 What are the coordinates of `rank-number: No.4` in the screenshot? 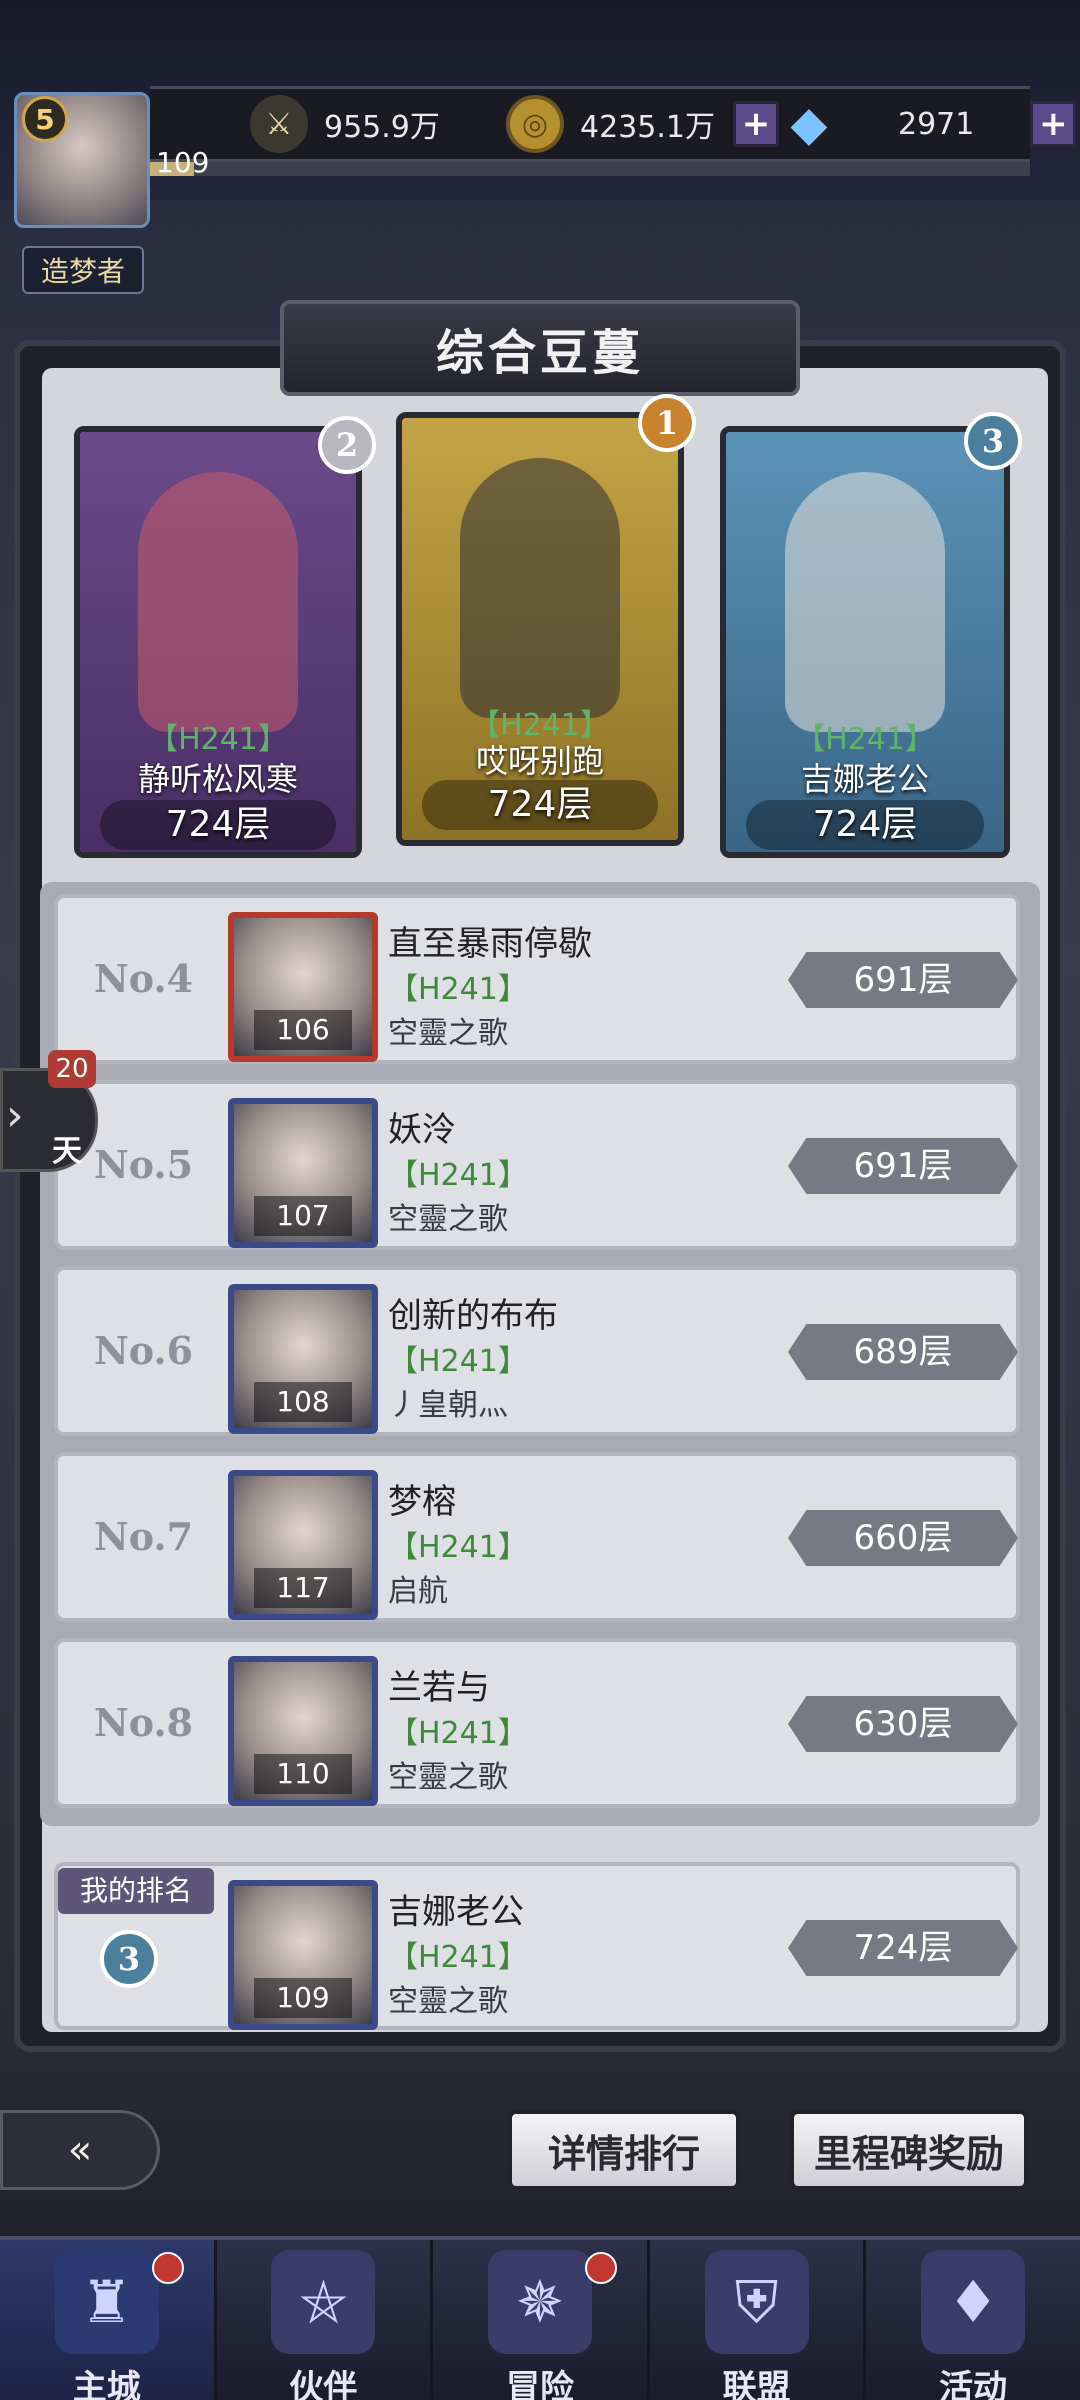 It's located at (144, 978).